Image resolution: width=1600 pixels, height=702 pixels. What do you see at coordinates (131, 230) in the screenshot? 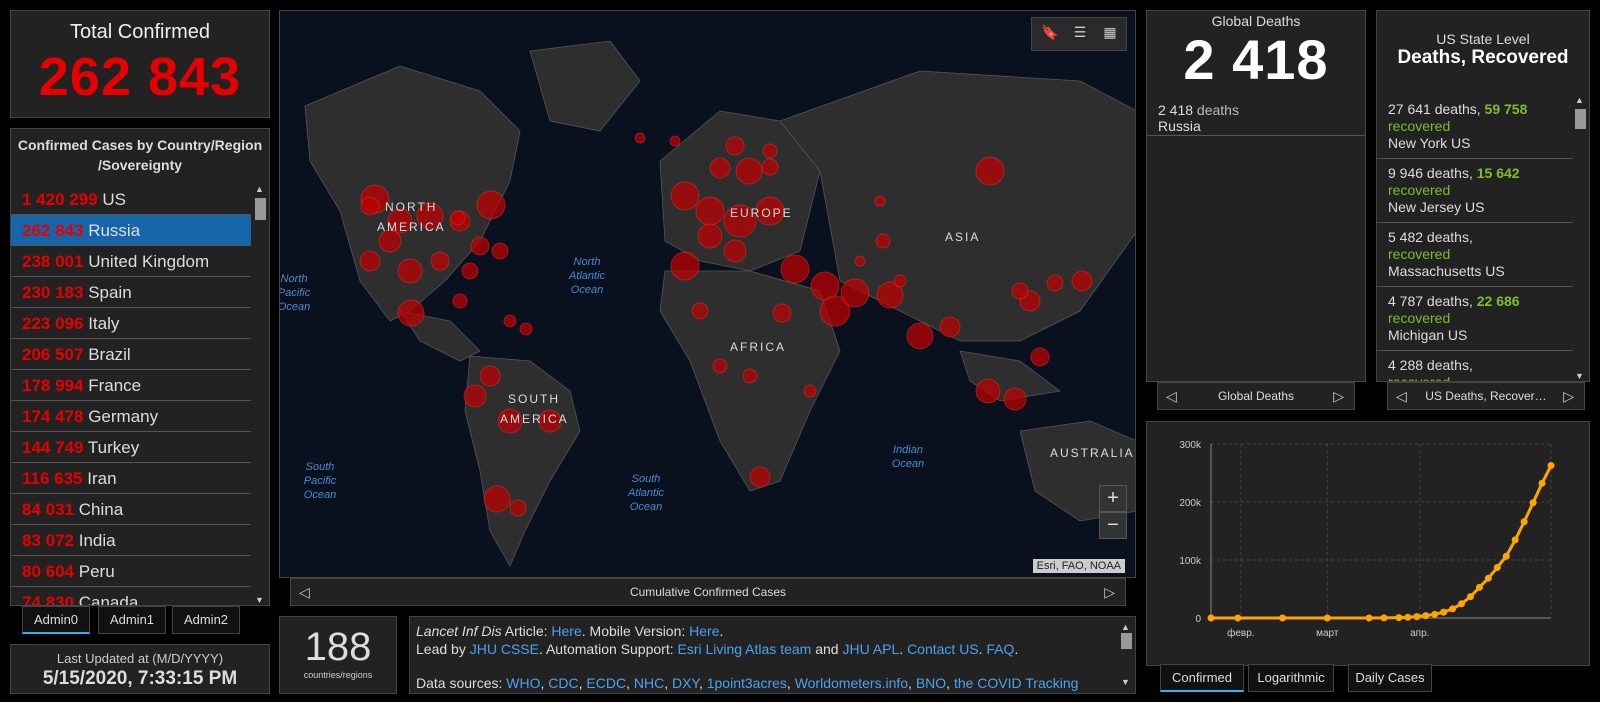
I see `country-row: 262 843 Russia` at bounding box center [131, 230].